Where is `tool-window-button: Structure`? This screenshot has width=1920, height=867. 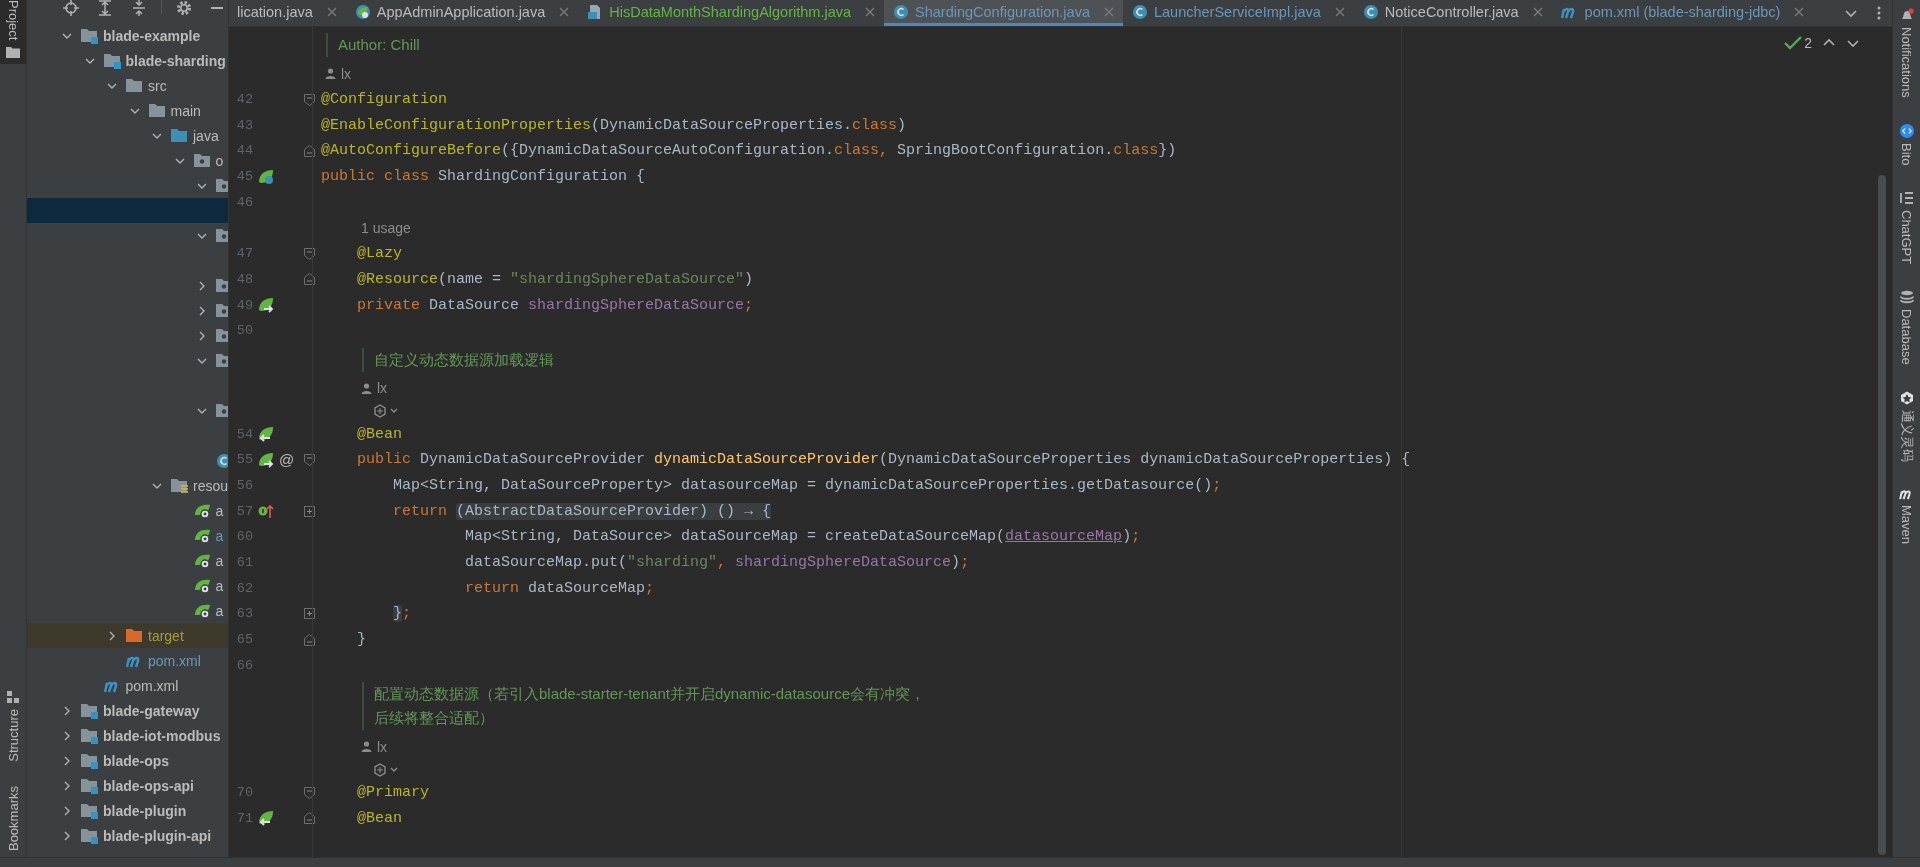
tool-window-button: Structure is located at coordinates (13, 727).